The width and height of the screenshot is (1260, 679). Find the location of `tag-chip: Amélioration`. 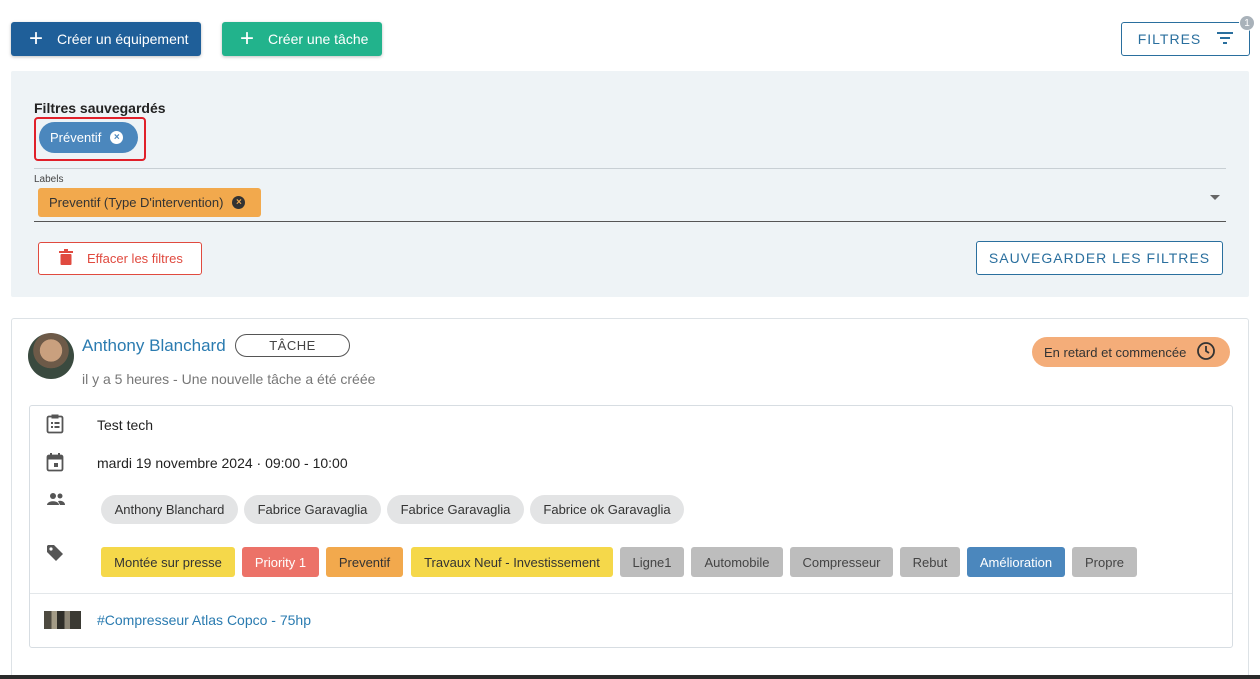

tag-chip: Amélioration is located at coordinates (1016, 562).